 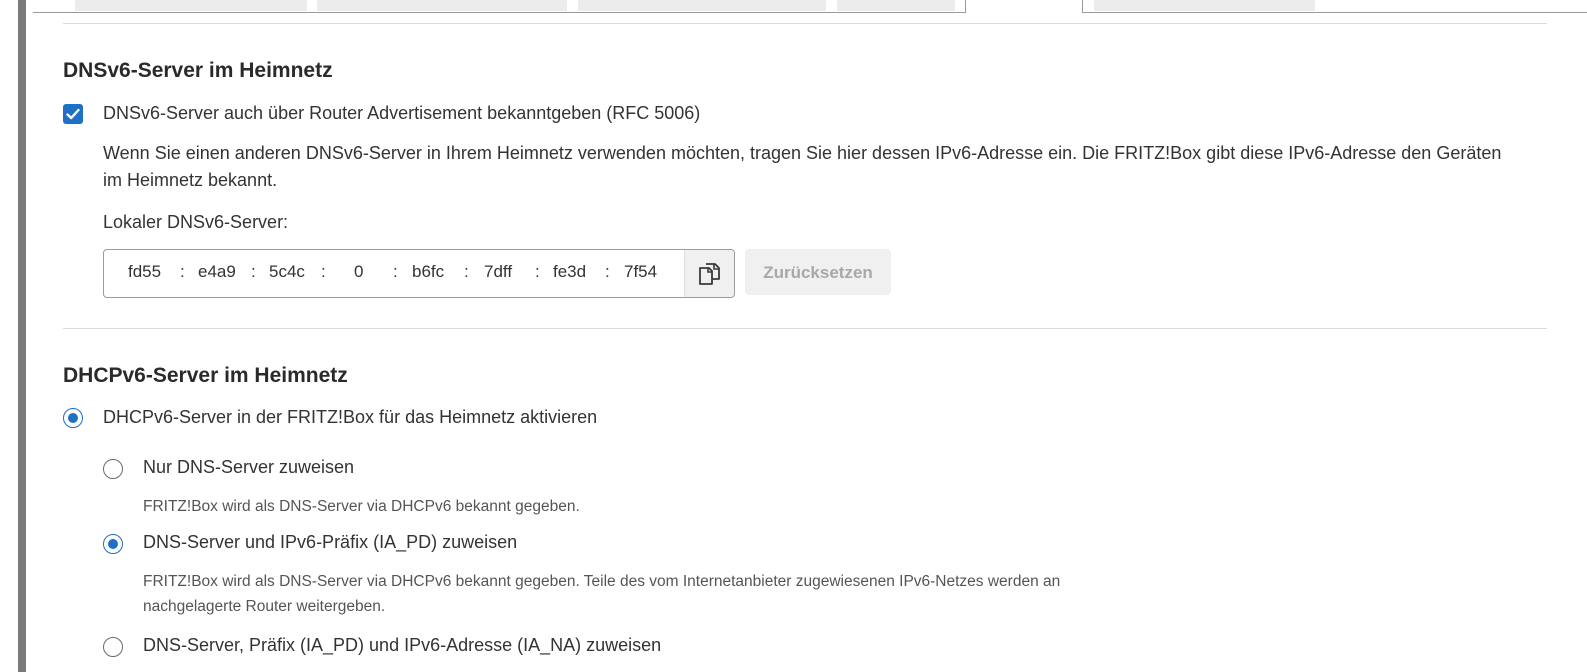 What do you see at coordinates (205, 375) in the screenshot?
I see `dhcpv6-section-title: DHCPv6-Server im Heimnetz` at bounding box center [205, 375].